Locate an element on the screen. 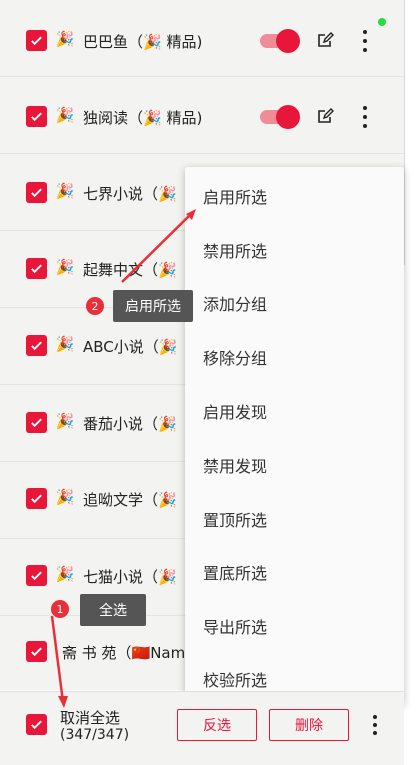 Image resolution: width=417 pixels, height=765 pixels. delete-button: 删除 is located at coordinates (309, 725).